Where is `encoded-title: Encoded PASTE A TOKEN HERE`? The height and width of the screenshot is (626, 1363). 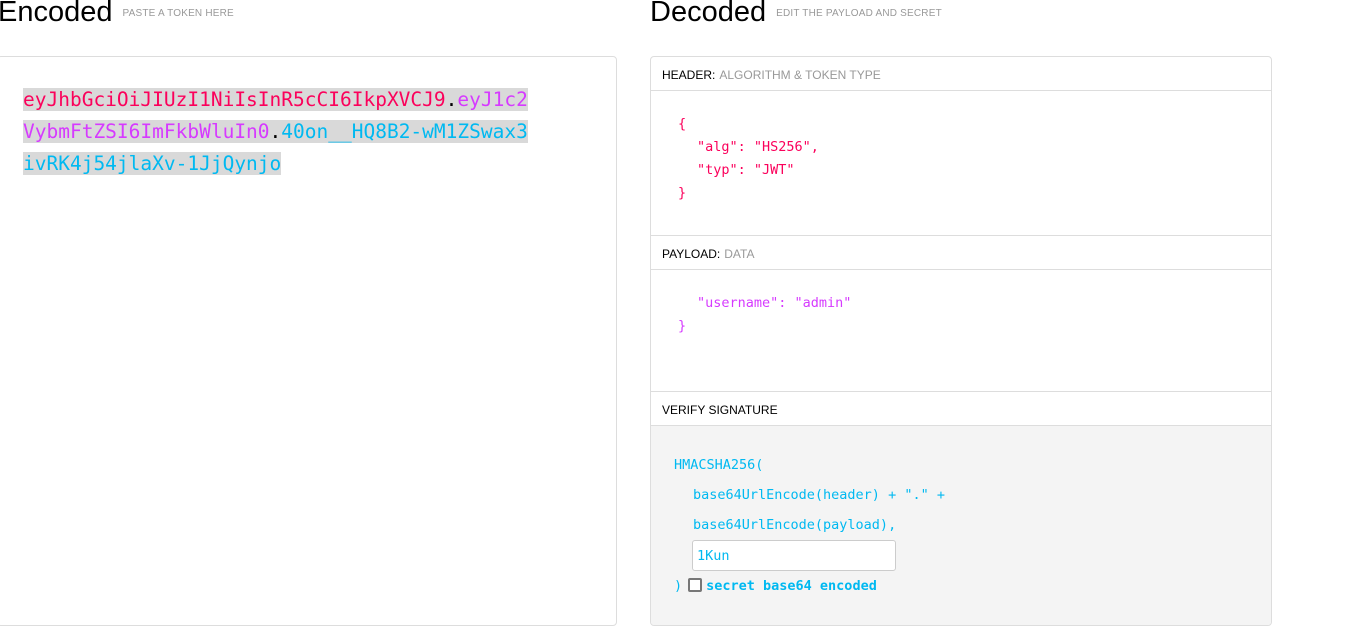 encoded-title: Encoded PASTE A TOKEN HERE is located at coordinates (117, 14).